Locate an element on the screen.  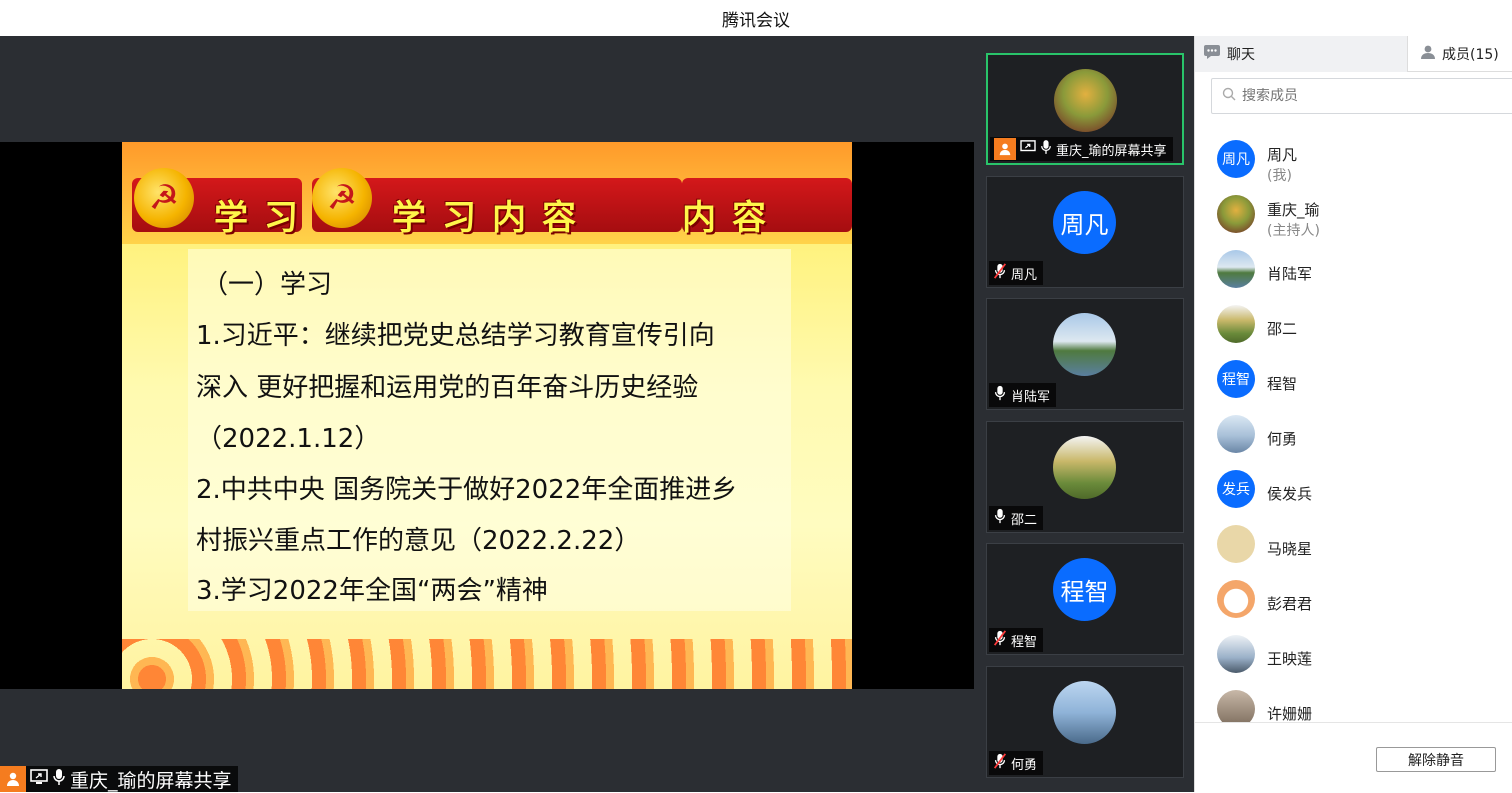
tile-label: 程智 is located at coordinates (1016, 640).